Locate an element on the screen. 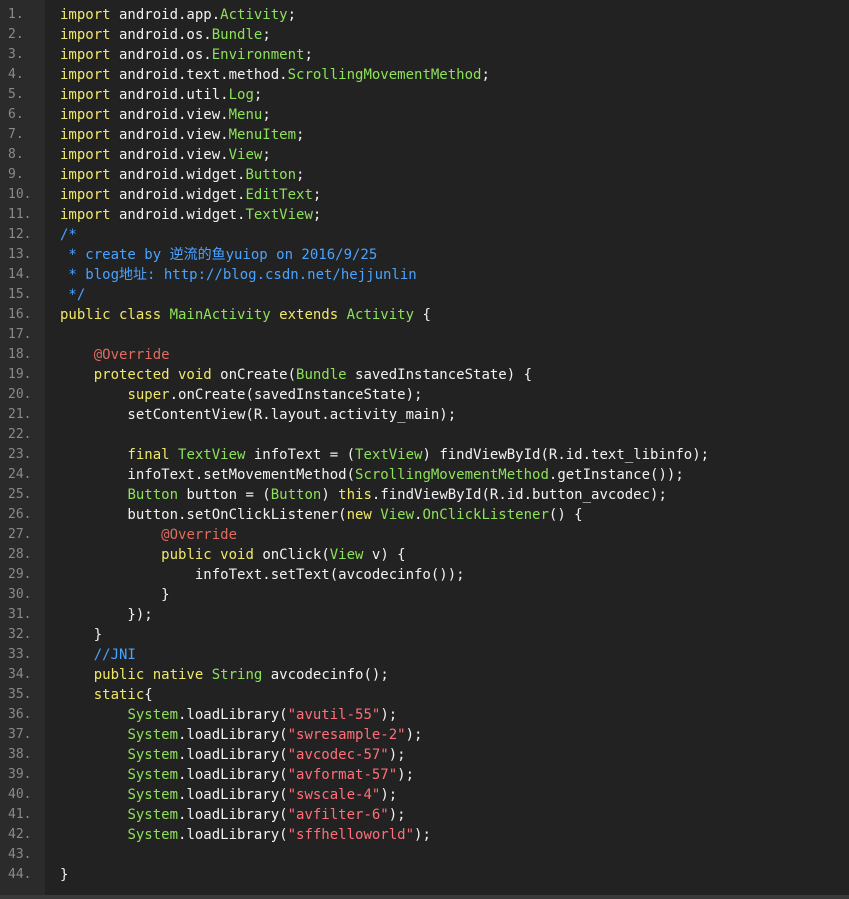 Image resolution: width=849 pixels, height=899 pixels. code-text: * blog地址: http://blog.csdn.net/hejjunlin is located at coordinates (238, 275).